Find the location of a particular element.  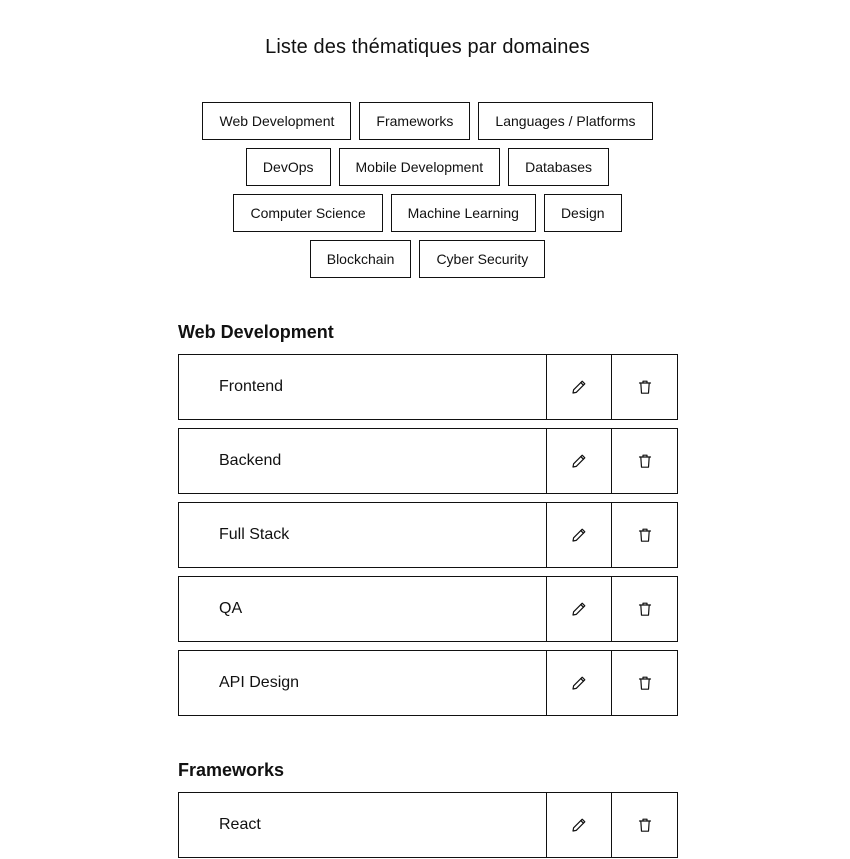

filter-languages-platforms-button: Languages / Platforms is located at coordinates (565, 121).